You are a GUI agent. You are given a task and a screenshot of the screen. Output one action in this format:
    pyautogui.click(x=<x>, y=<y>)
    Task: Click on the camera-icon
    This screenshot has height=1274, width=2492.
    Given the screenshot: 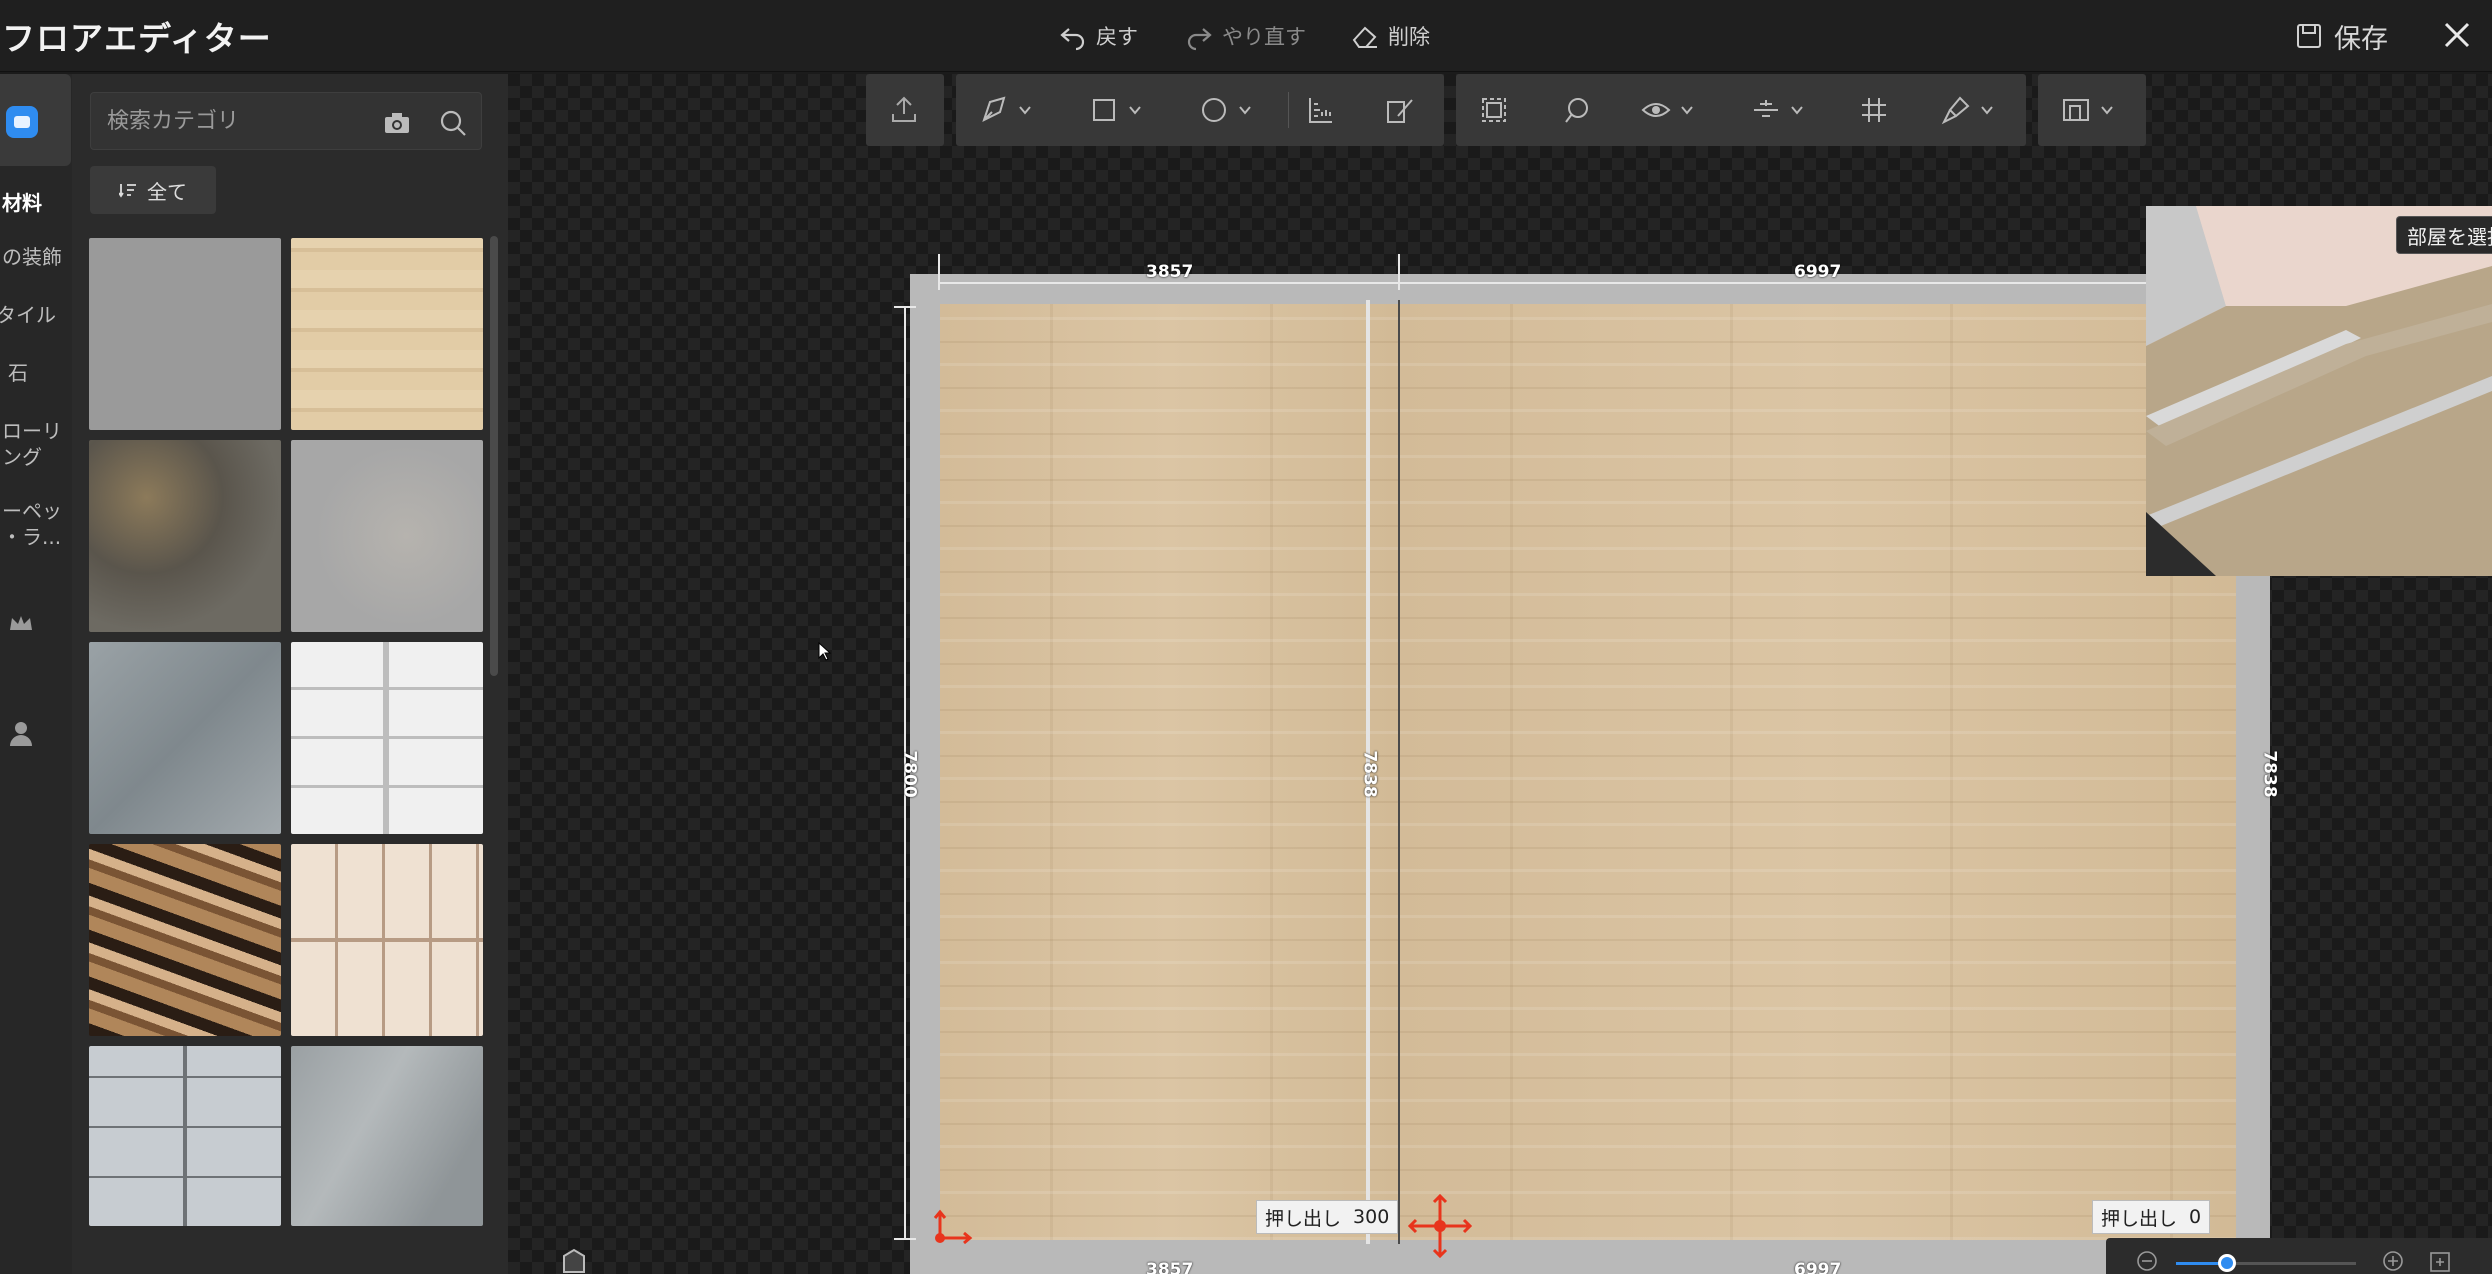 What is the action you would take?
    pyautogui.click(x=397, y=123)
    